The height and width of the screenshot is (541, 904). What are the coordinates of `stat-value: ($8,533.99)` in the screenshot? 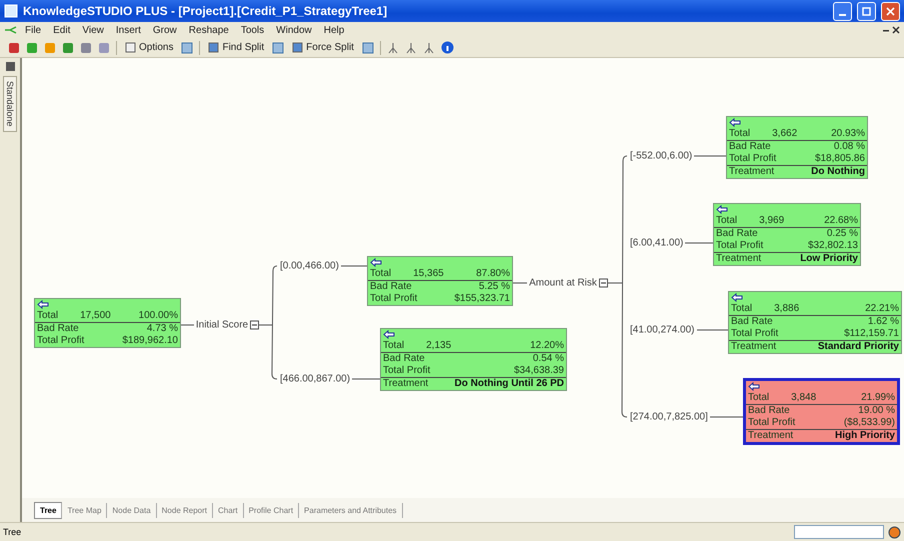 It's located at (869, 423).